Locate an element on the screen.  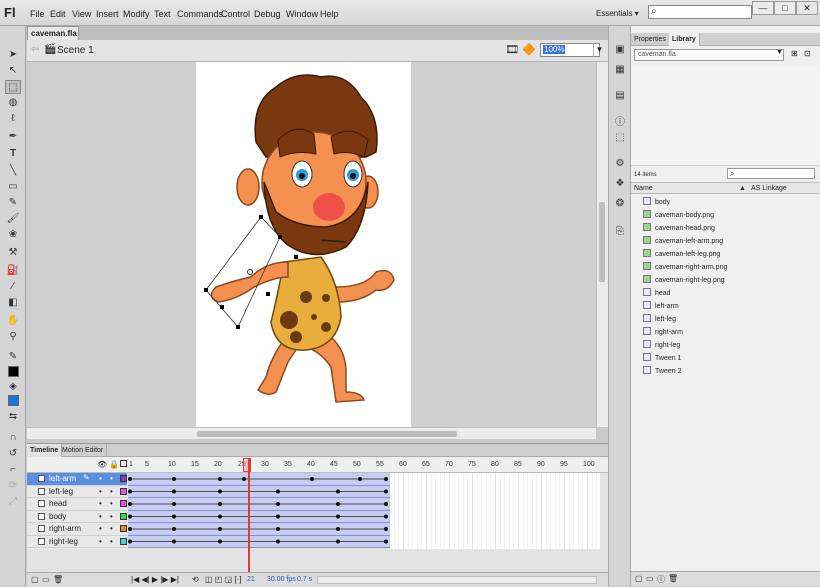
menu-edit: Edit is located at coordinates (58, 14).